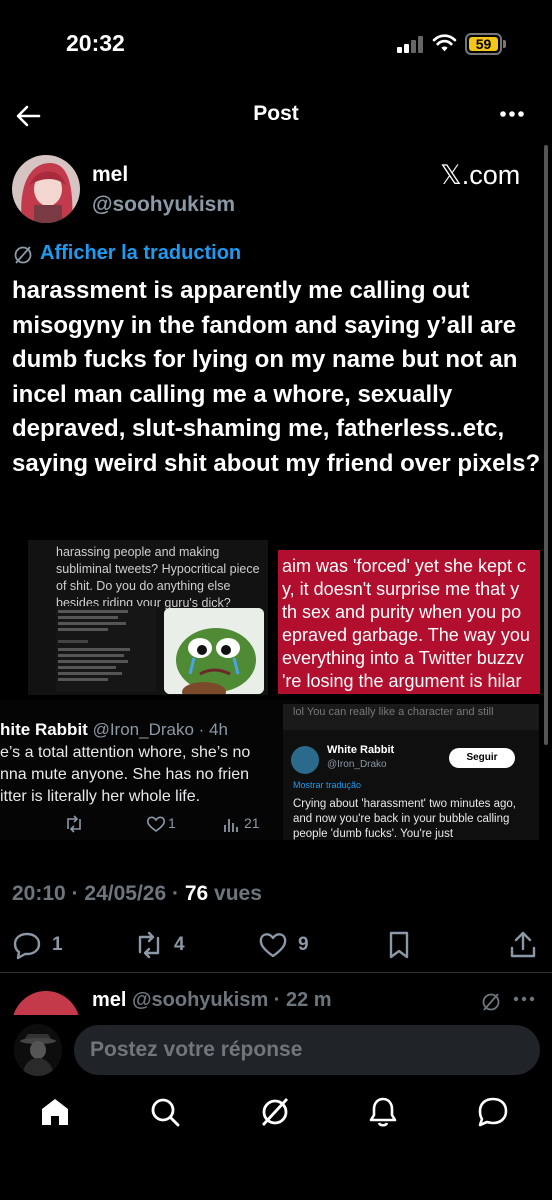 This screenshot has width=552, height=1200. I want to click on reply-name: mel, so click(109, 1000).